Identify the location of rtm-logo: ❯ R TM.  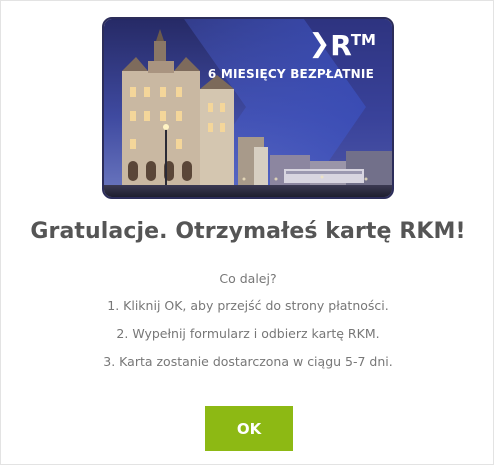
(342, 45).